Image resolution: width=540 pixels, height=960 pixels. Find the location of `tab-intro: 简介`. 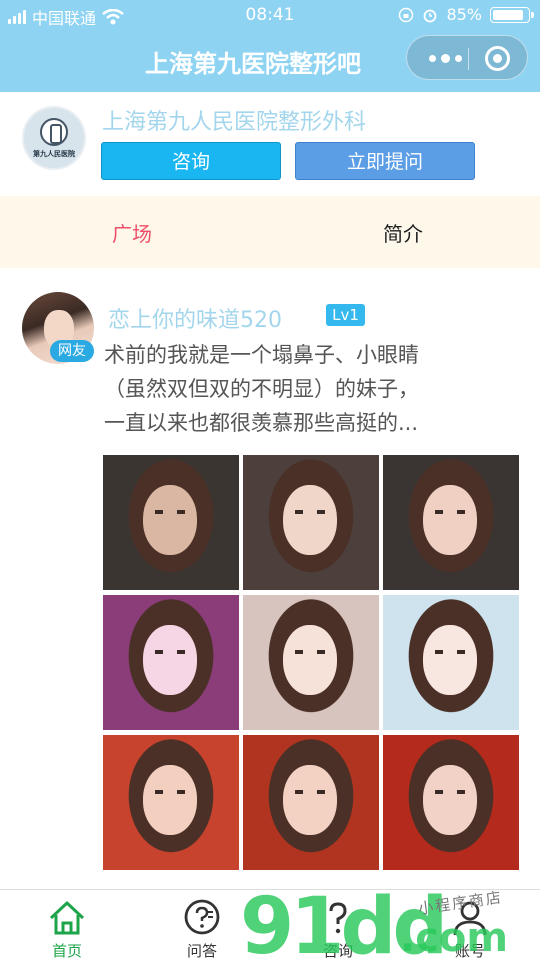

tab-intro: 简介 is located at coordinates (403, 232).